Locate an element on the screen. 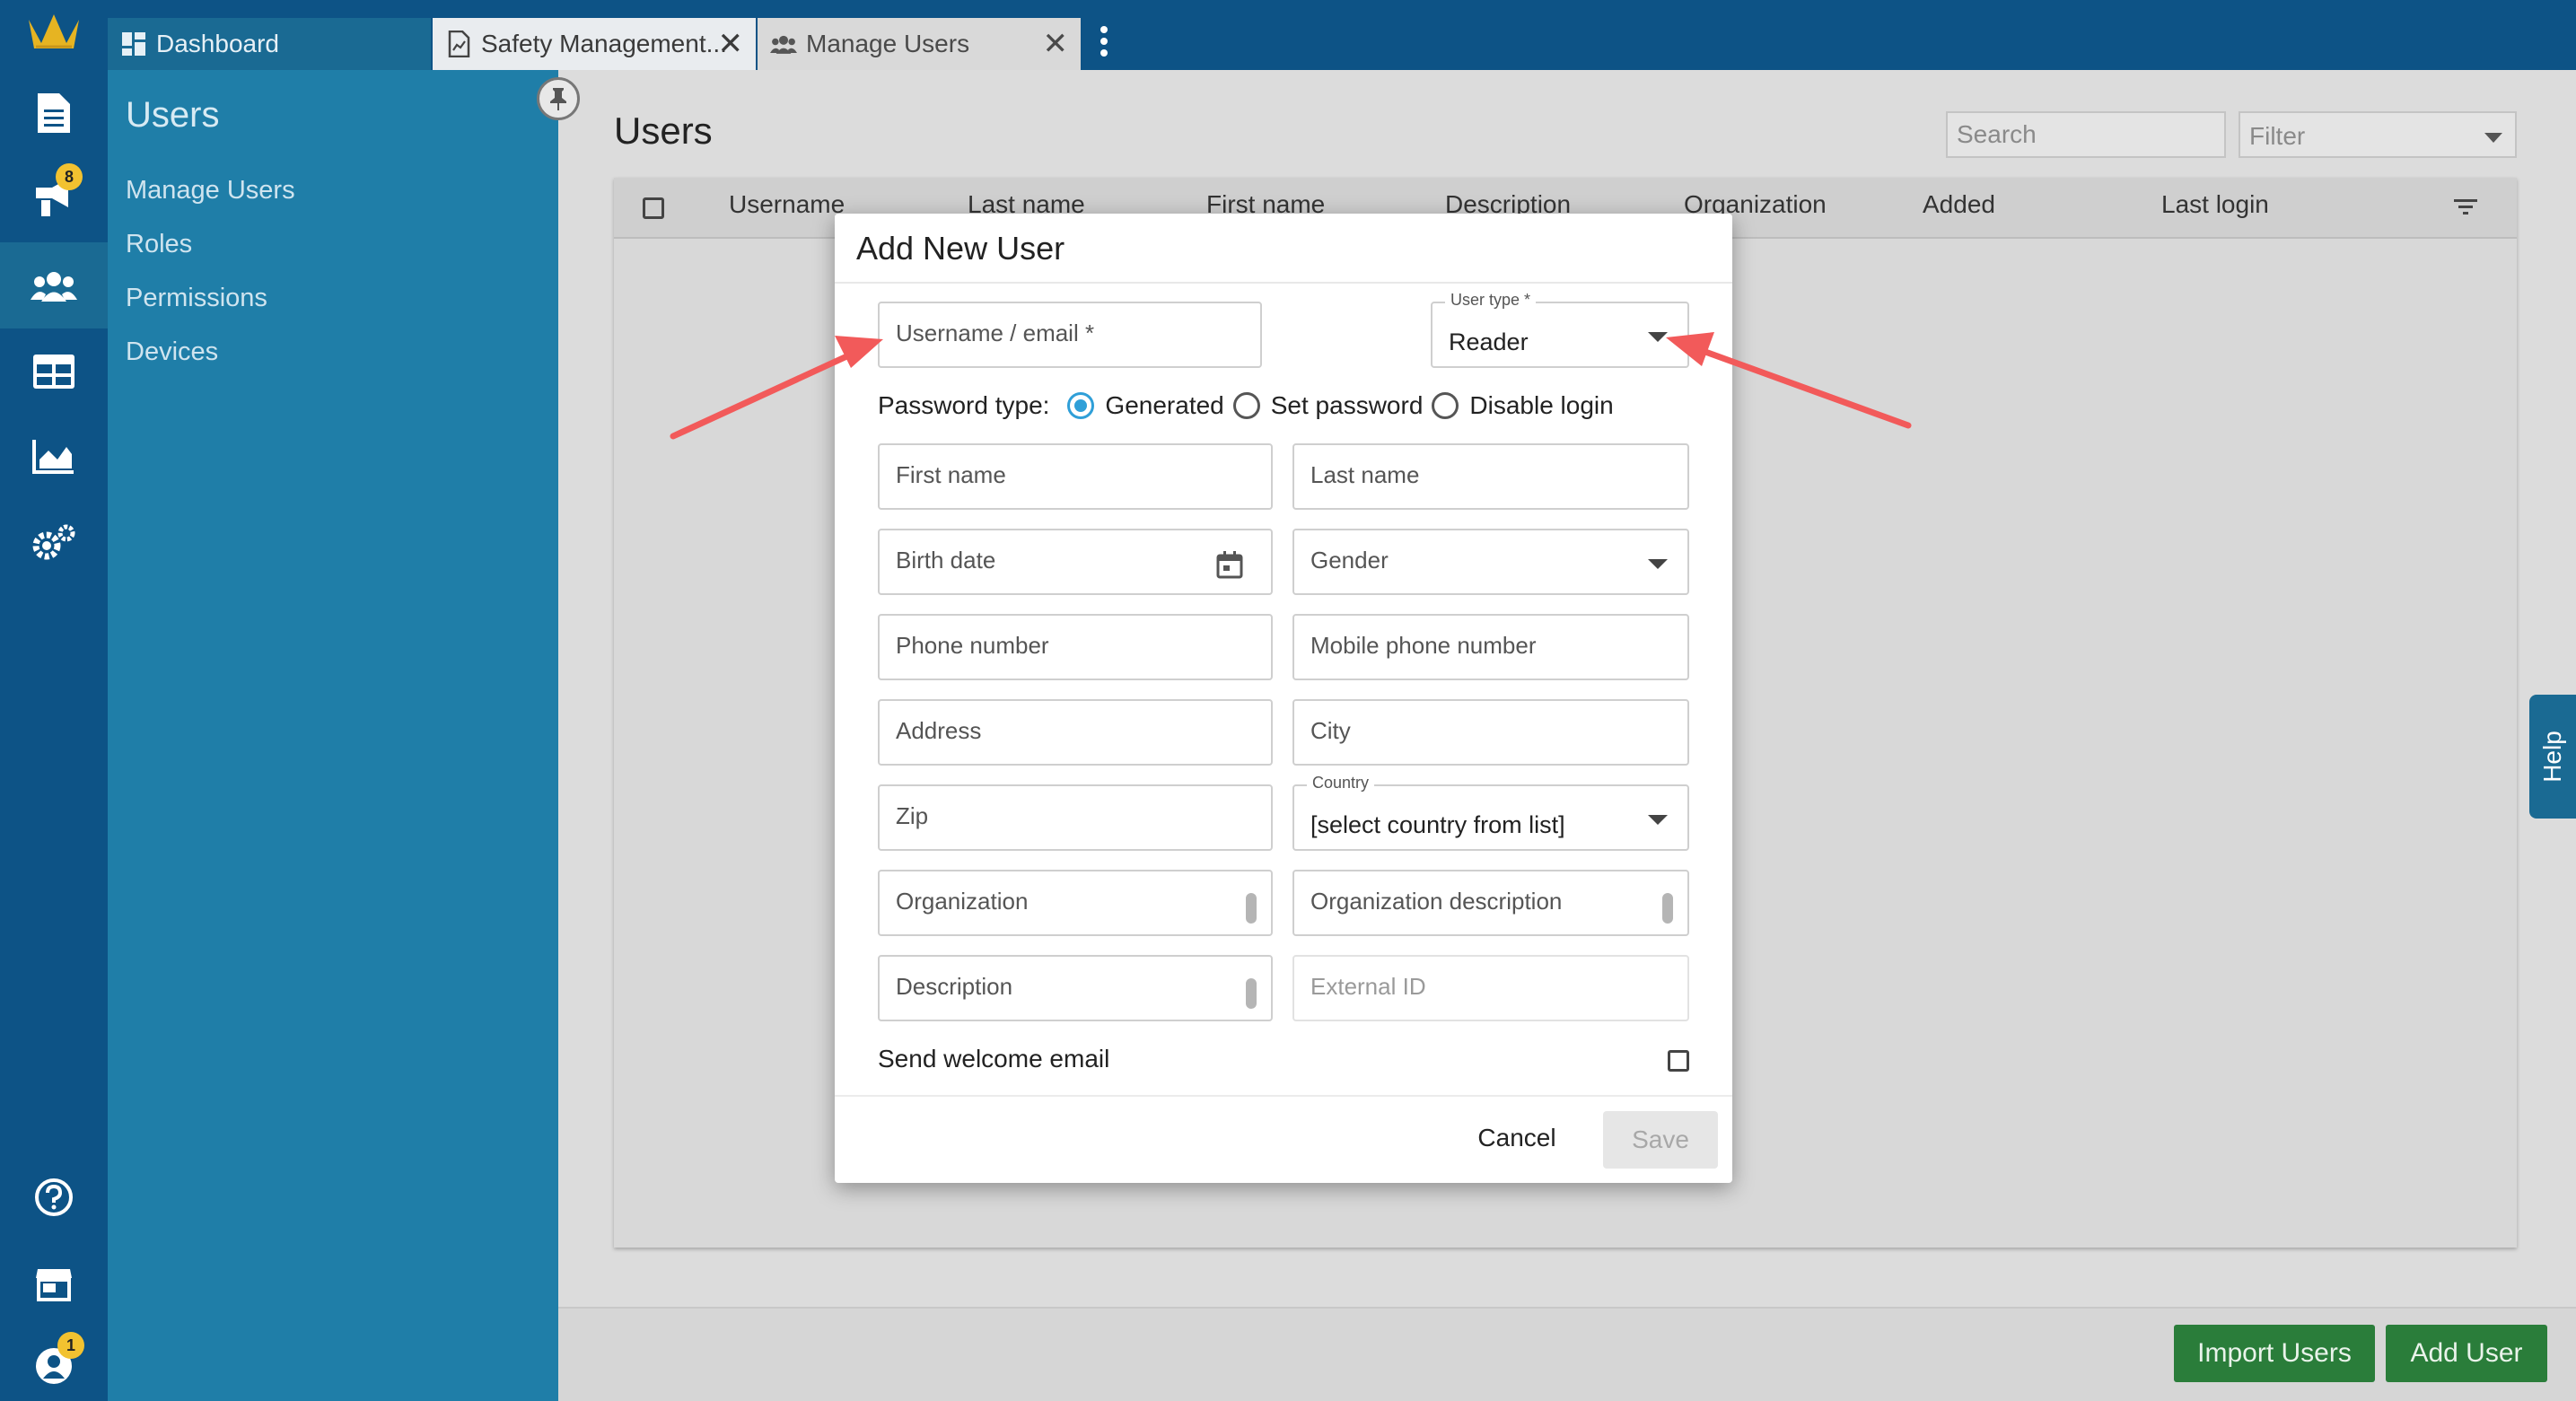 The image size is (2576, 1401). column-header-username: Username is located at coordinates (787, 204).